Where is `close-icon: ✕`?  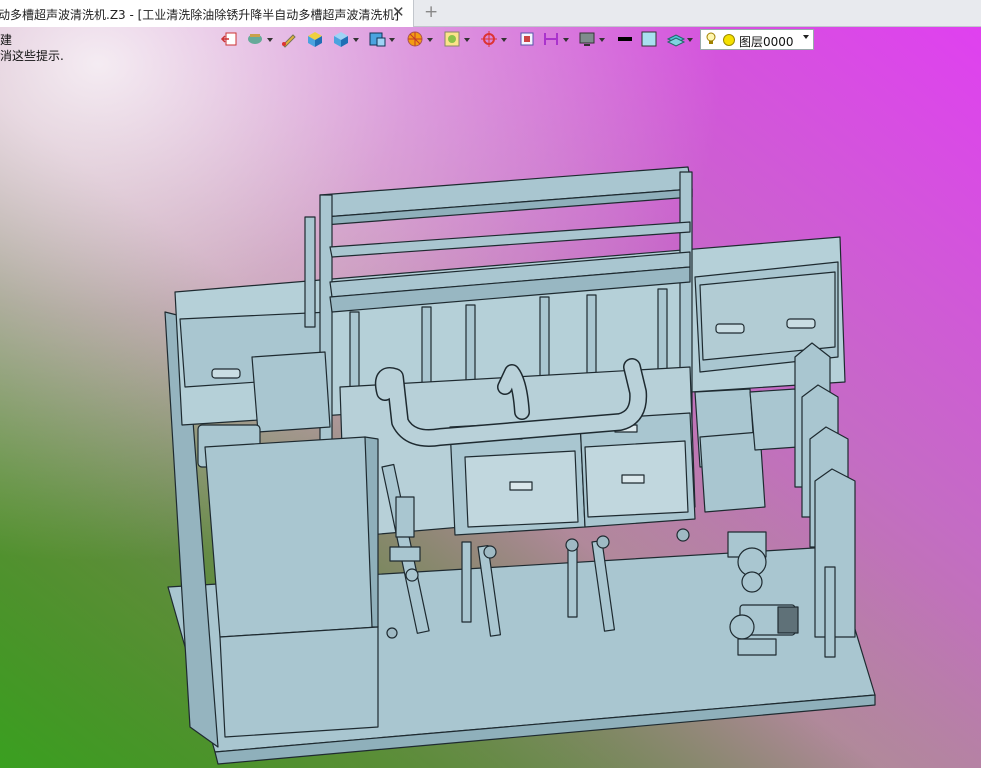
close-icon: ✕ is located at coordinates (398, 12).